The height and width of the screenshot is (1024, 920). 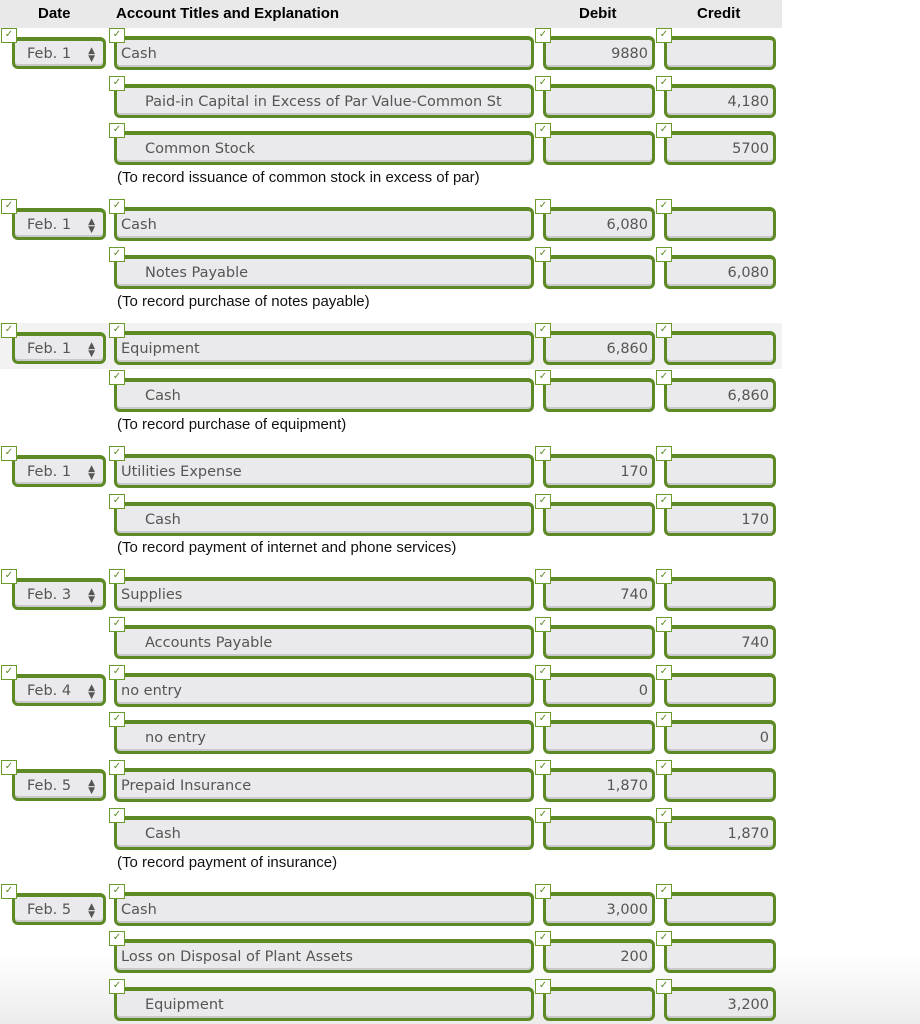 What do you see at coordinates (599, 224) in the screenshot?
I see `debit-input: 6,080` at bounding box center [599, 224].